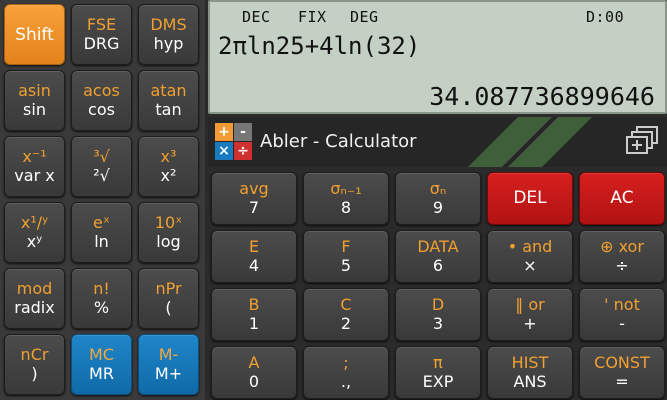  What do you see at coordinates (34, 307) in the screenshot?
I see `key-primary-label: radix` at bounding box center [34, 307].